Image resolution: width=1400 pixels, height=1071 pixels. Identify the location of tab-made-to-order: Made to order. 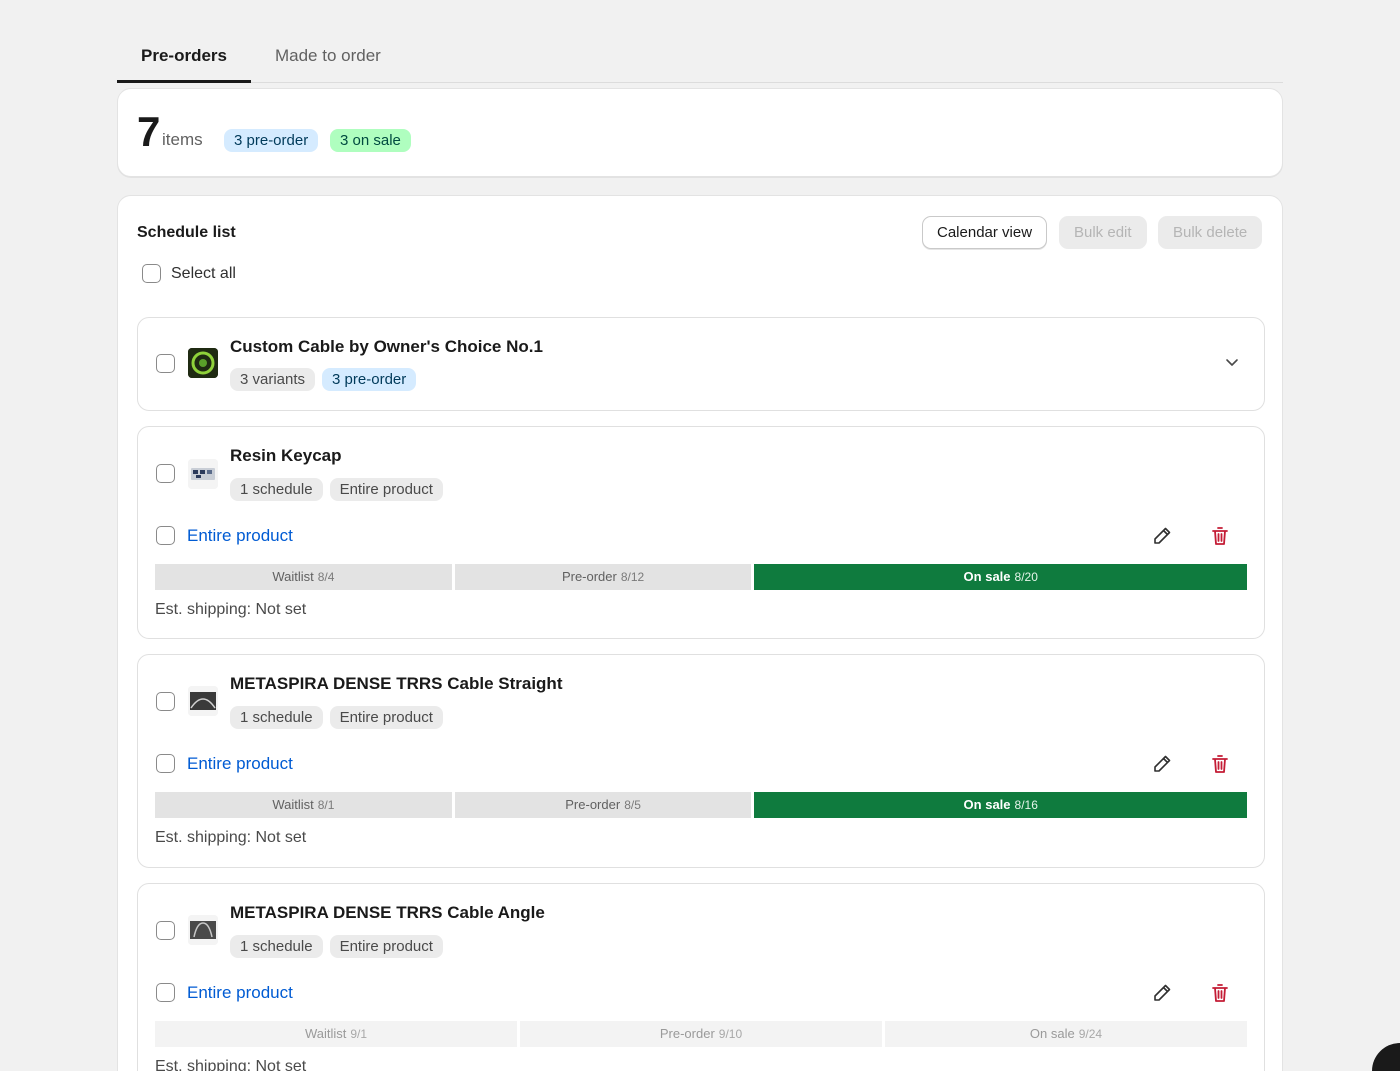
(328, 55).